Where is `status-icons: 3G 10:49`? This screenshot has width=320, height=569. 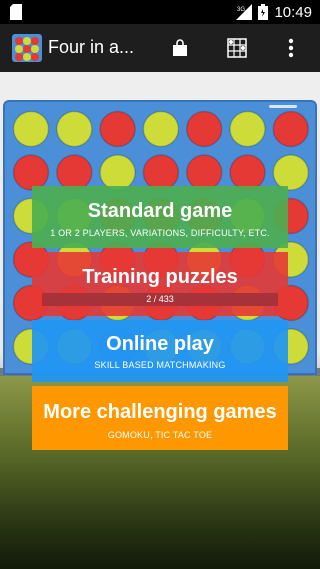
status-icons: 3G 10:49 is located at coordinates (274, 12).